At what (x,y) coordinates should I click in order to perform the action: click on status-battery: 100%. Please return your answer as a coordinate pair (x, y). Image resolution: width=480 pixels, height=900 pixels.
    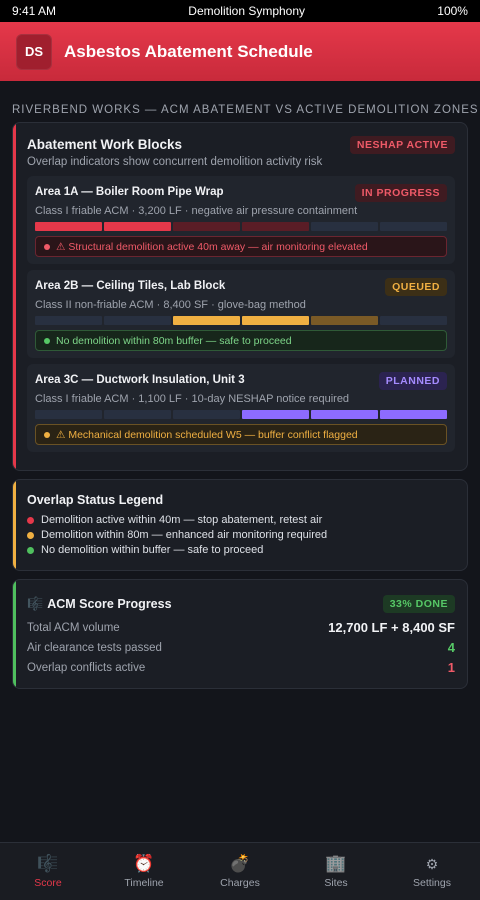
    Looking at the image, I should click on (452, 11).